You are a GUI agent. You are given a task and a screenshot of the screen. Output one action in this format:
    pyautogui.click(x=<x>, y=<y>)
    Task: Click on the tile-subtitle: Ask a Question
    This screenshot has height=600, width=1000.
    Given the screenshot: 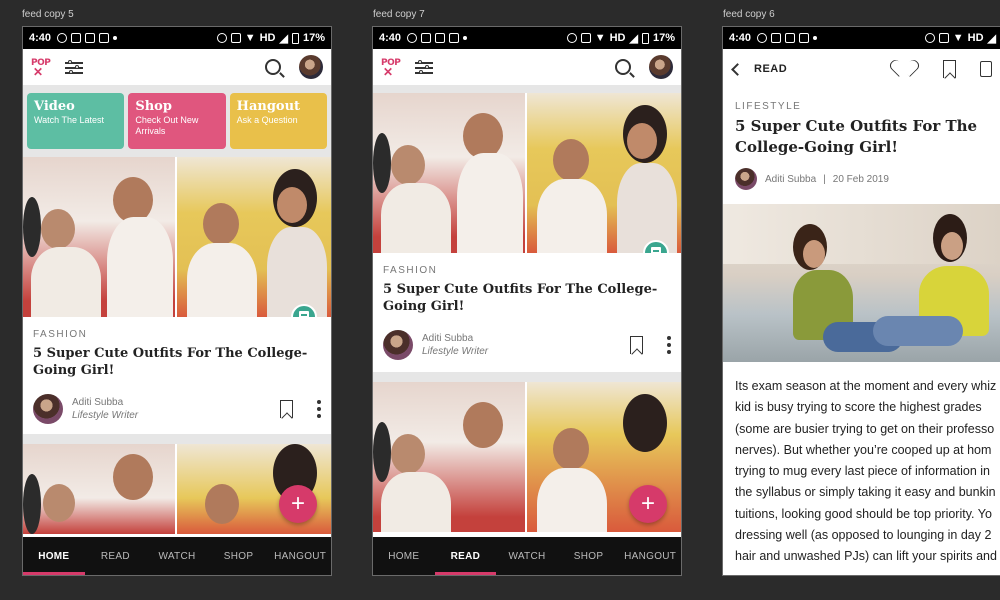 What is the action you would take?
    pyautogui.click(x=267, y=120)
    